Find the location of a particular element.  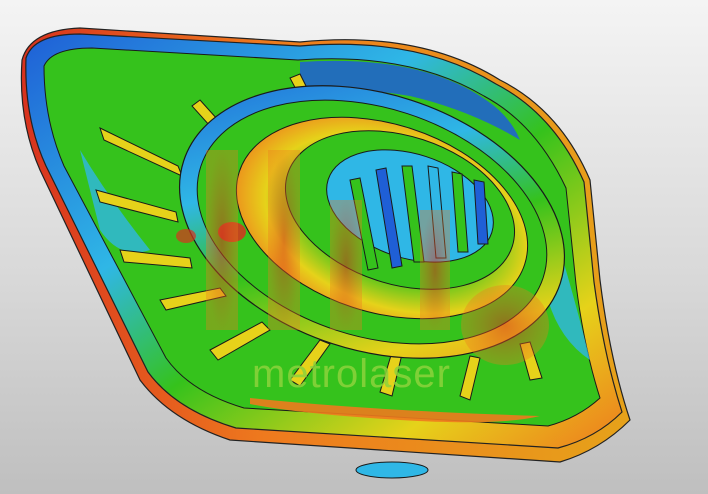

bottom-boss is located at coordinates (392, 470).